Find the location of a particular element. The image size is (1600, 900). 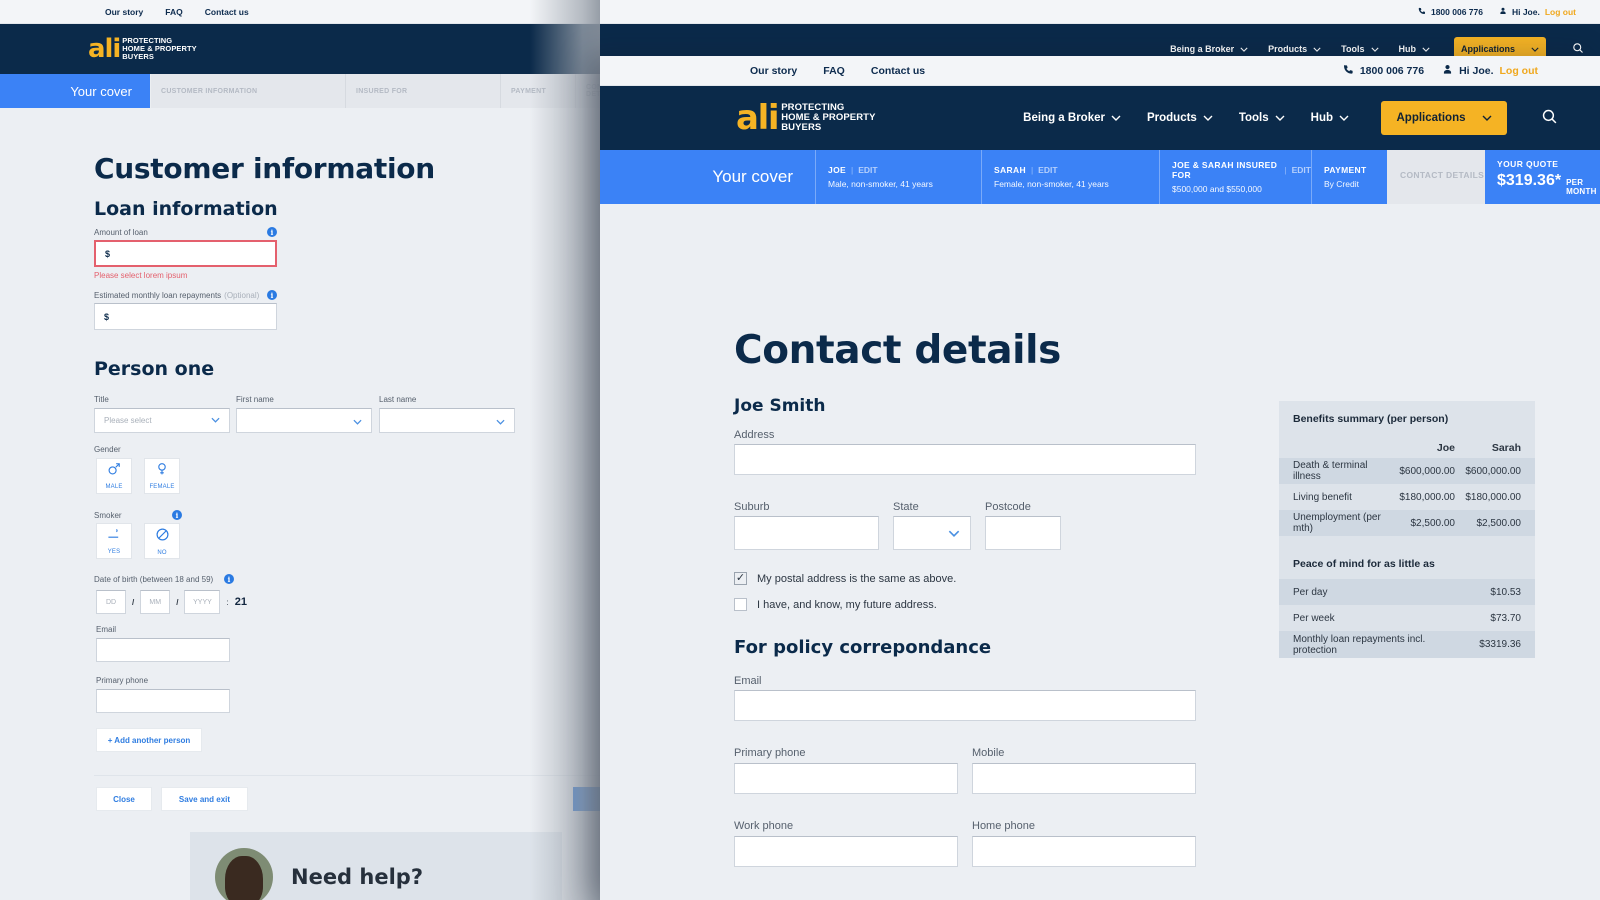

back-dob-year-input: YYYY is located at coordinates (202, 602).